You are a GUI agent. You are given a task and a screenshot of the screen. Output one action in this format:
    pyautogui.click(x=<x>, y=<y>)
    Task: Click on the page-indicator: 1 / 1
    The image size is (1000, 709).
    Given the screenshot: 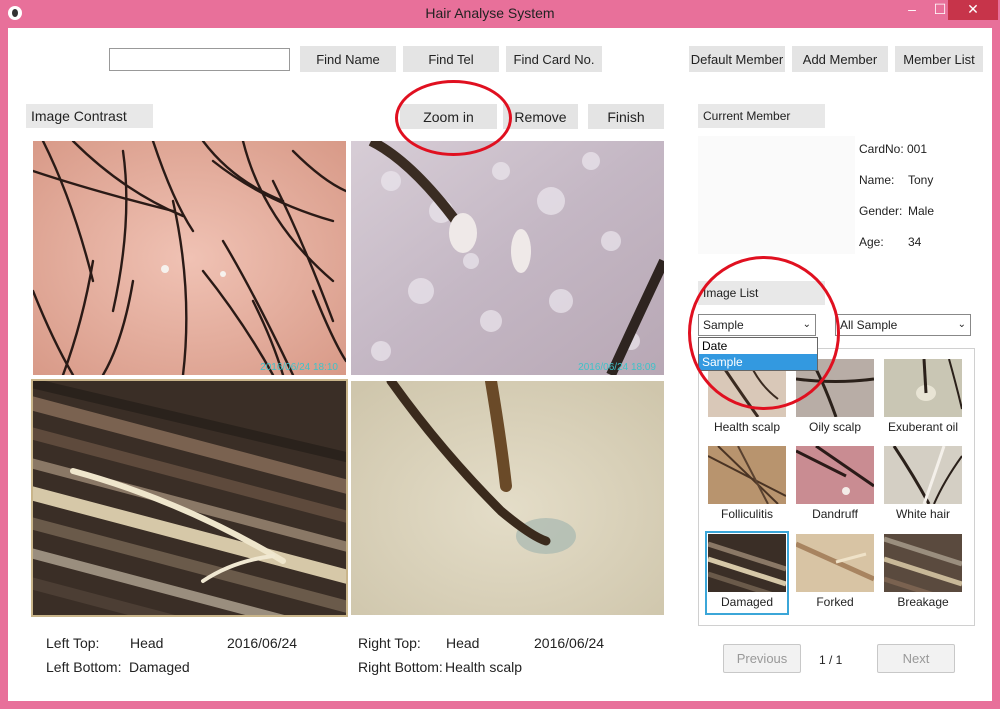 What is the action you would take?
    pyautogui.click(x=831, y=660)
    